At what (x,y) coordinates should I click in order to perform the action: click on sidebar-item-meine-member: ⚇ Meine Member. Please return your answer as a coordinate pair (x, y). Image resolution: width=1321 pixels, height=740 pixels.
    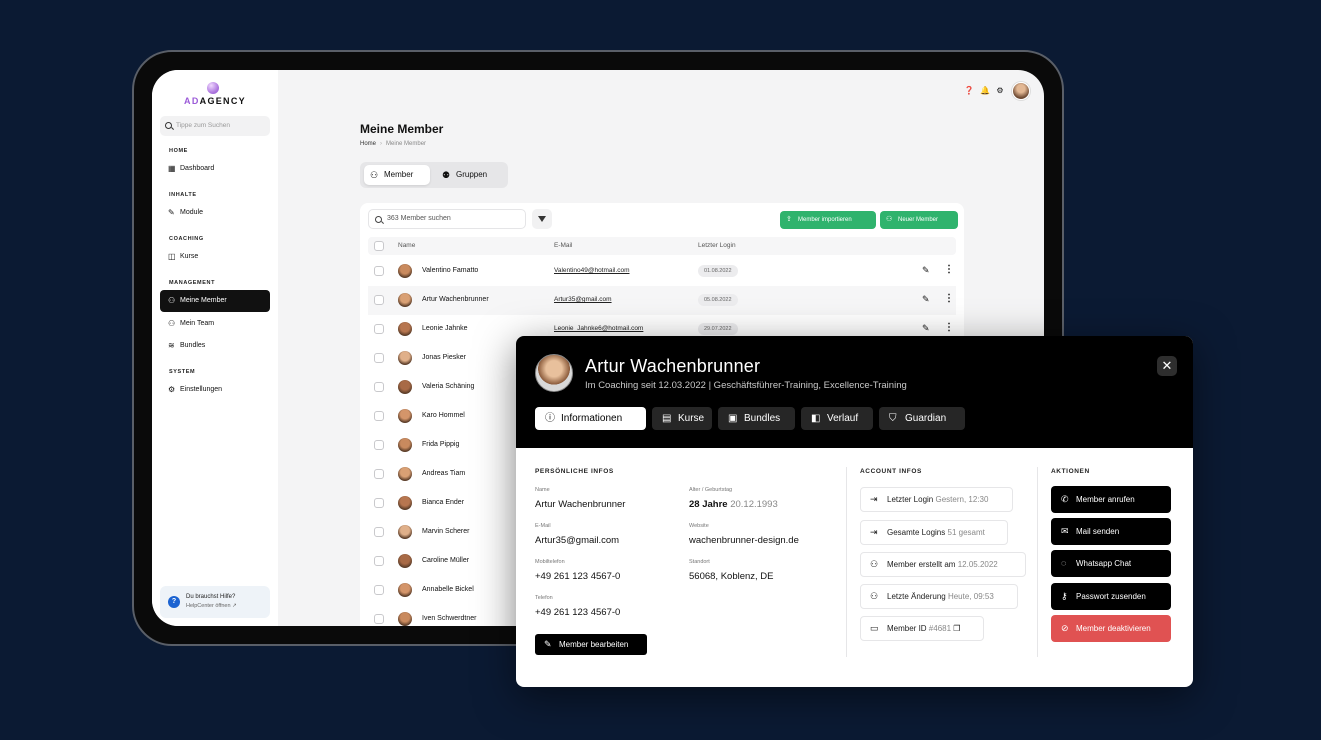
    Looking at the image, I should click on (215, 301).